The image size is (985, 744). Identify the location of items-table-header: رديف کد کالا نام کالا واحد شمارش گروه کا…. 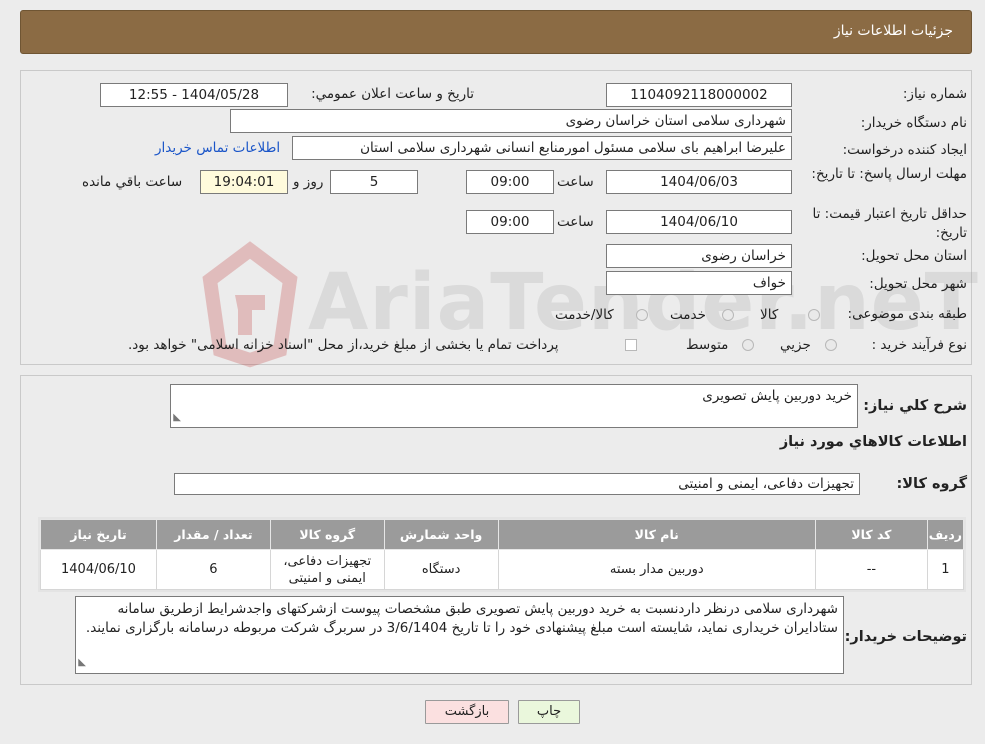
(502, 534).